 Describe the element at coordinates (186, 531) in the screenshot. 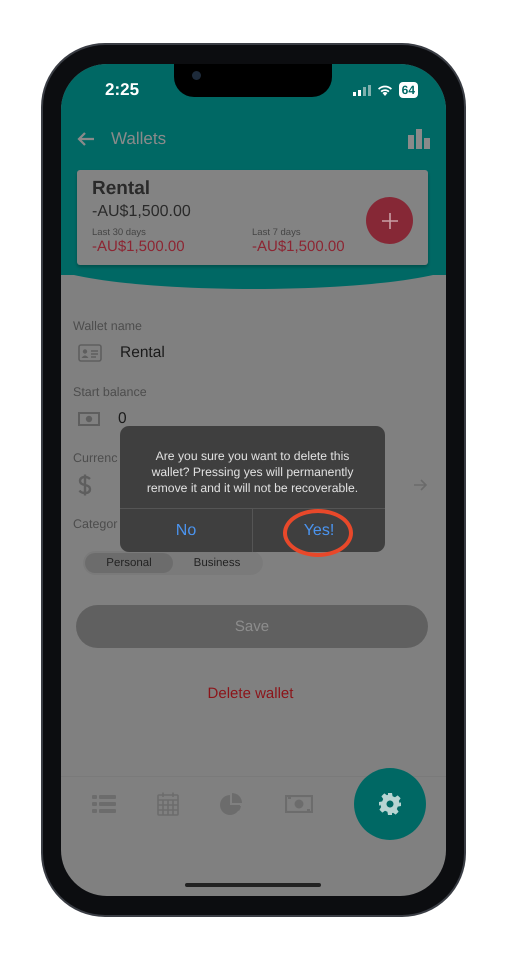

I see `dialog-button: No` at that location.